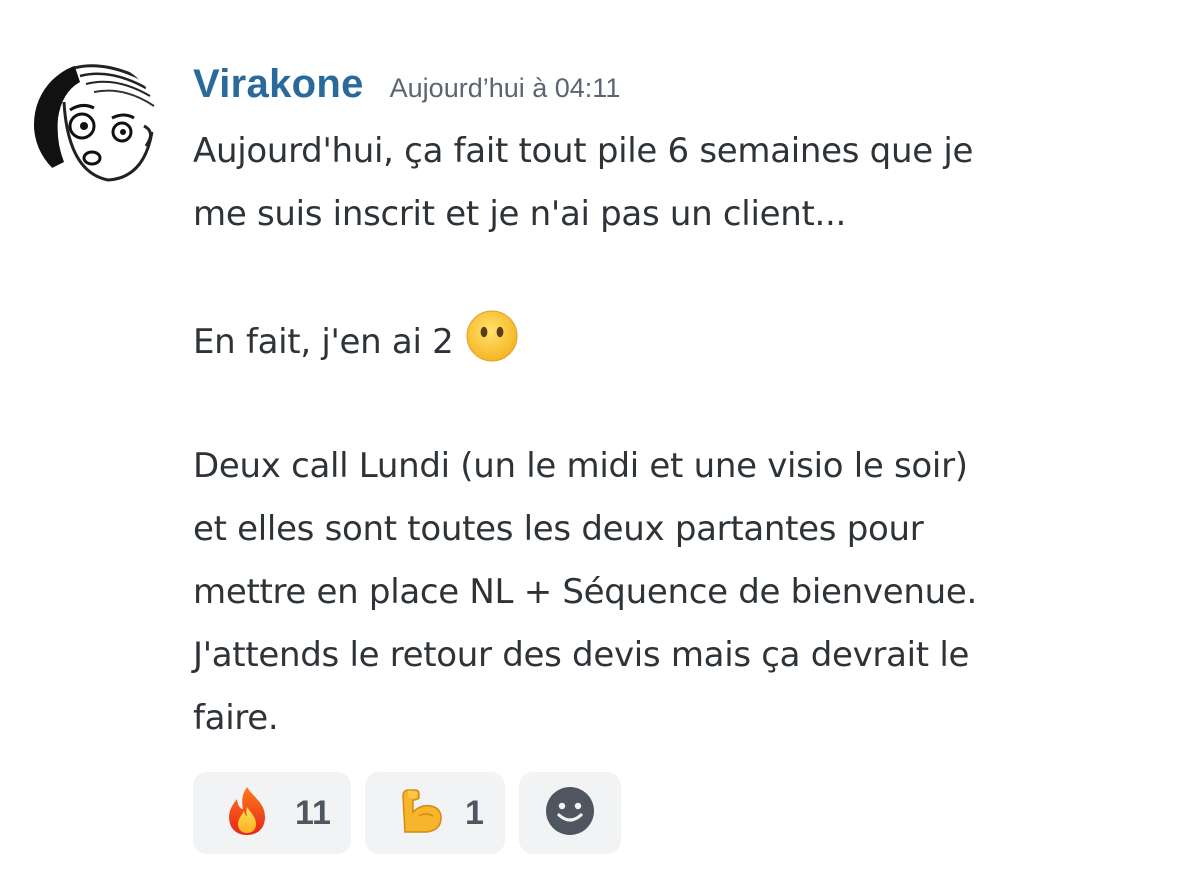 The image size is (1179, 895). Describe the element at coordinates (272, 813) in the screenshot. I see `reaction-fire: 11` at that location.